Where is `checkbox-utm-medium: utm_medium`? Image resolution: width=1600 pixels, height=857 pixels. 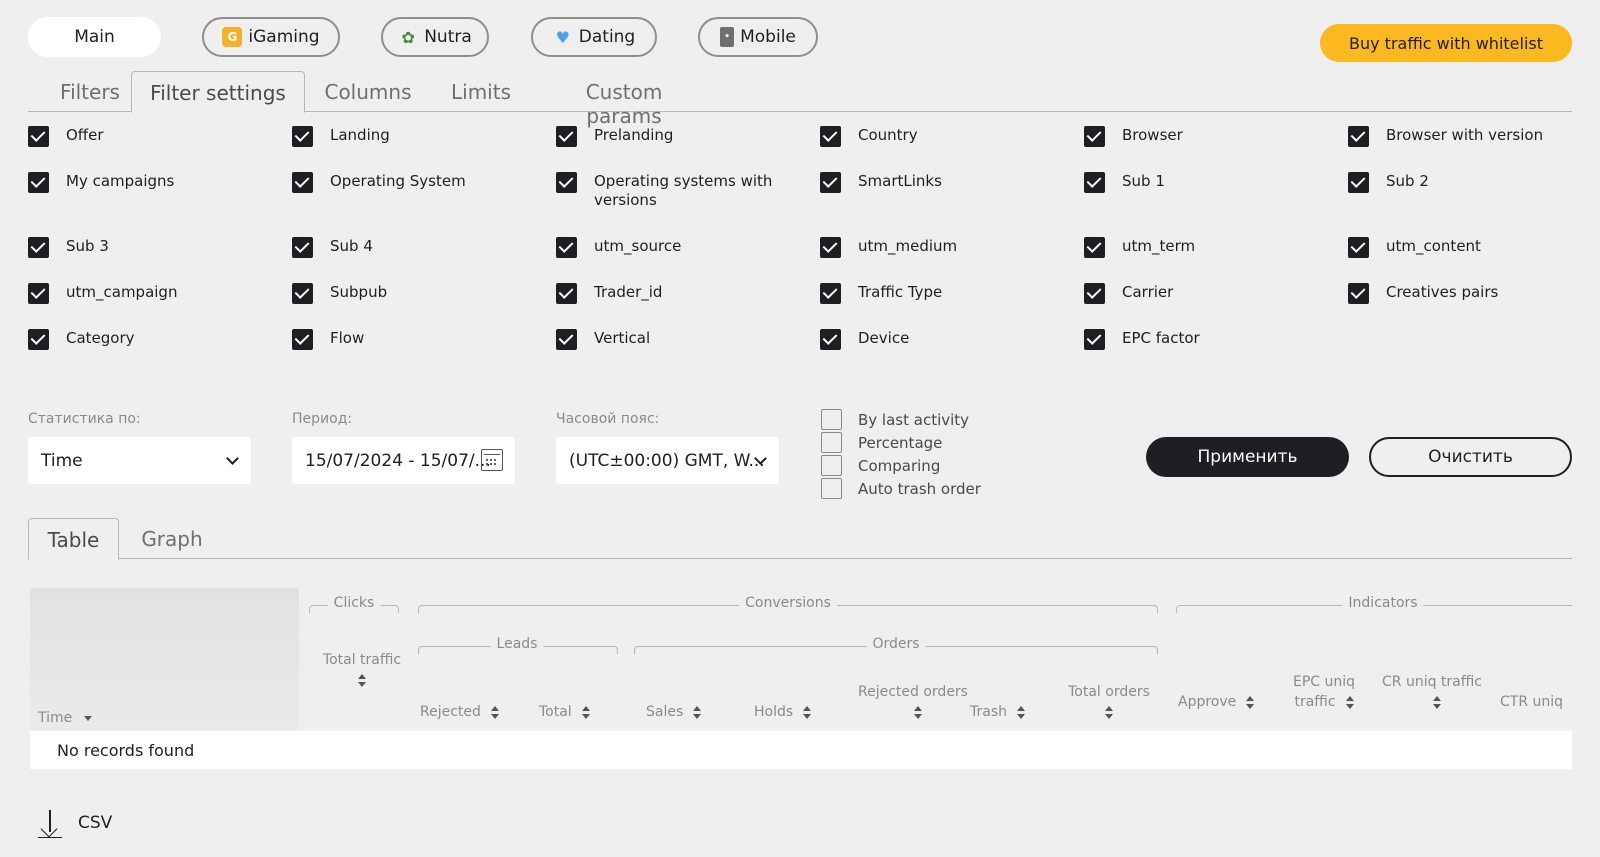 checkbox-utm-medium: utm_medium is located at coordinates (940, 247).